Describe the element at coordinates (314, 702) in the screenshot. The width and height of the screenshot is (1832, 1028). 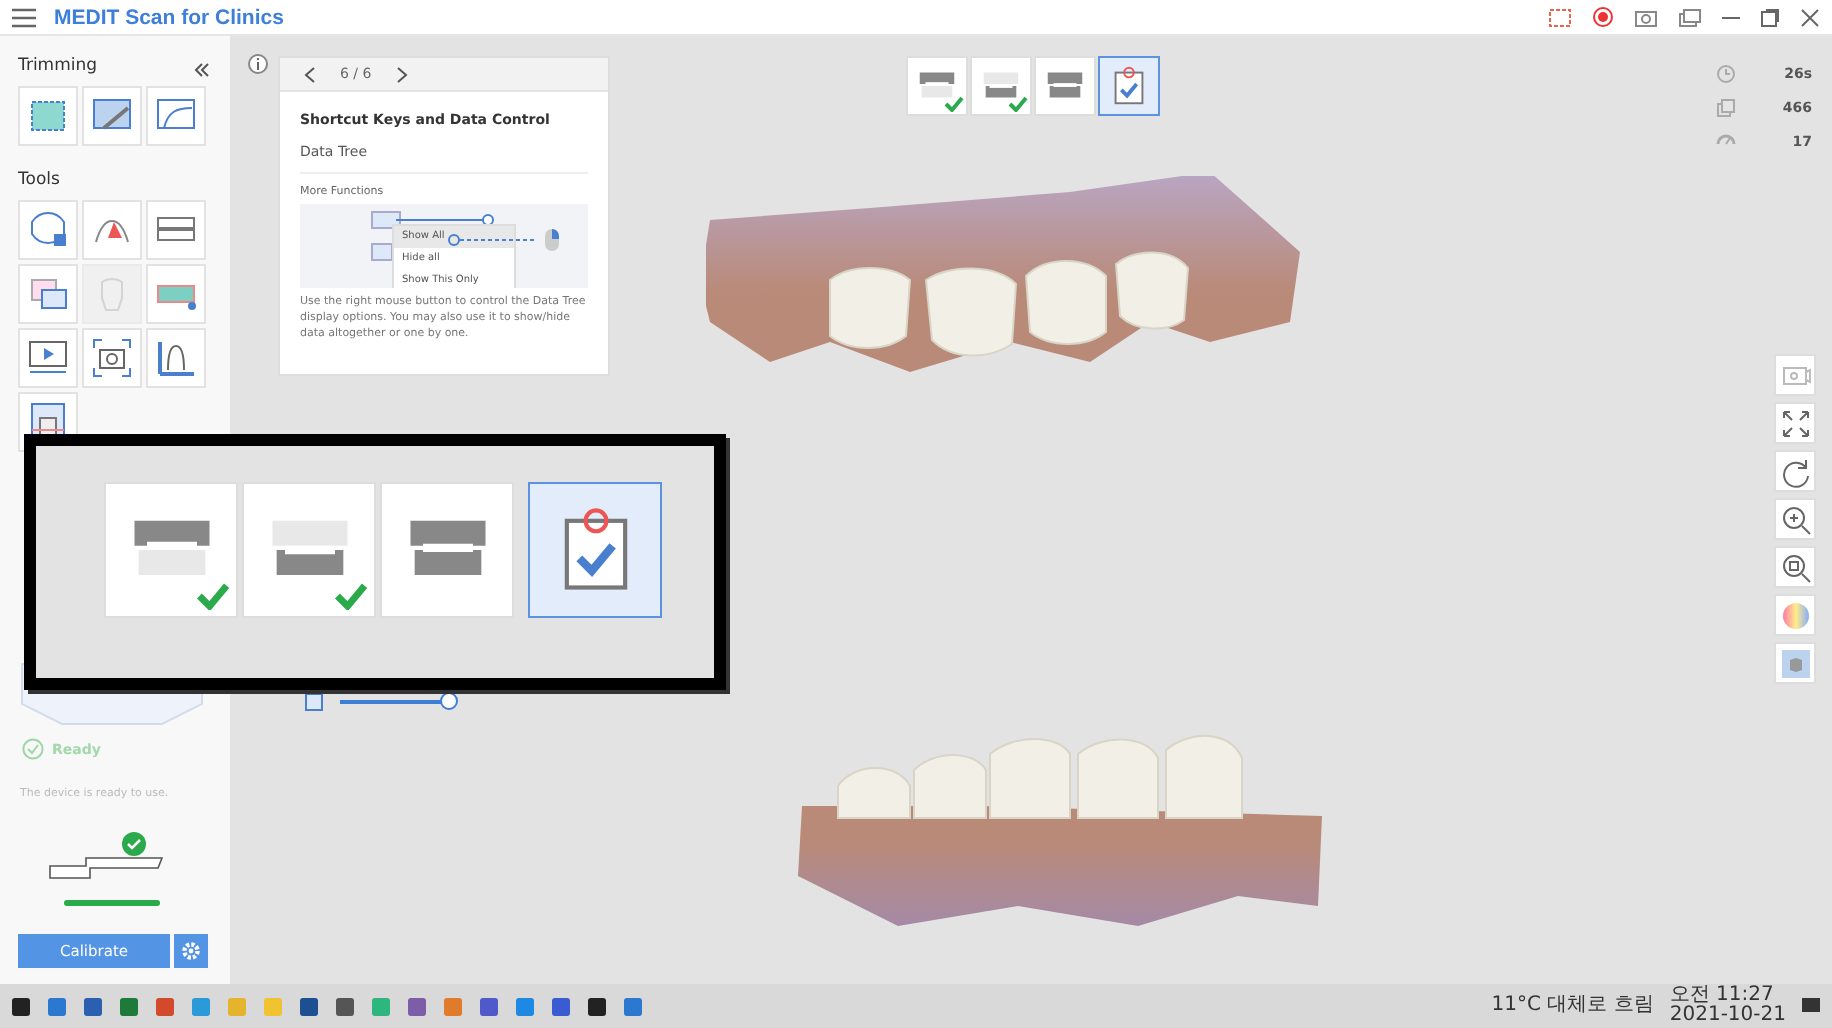
I see `jaw-icon` at that location.